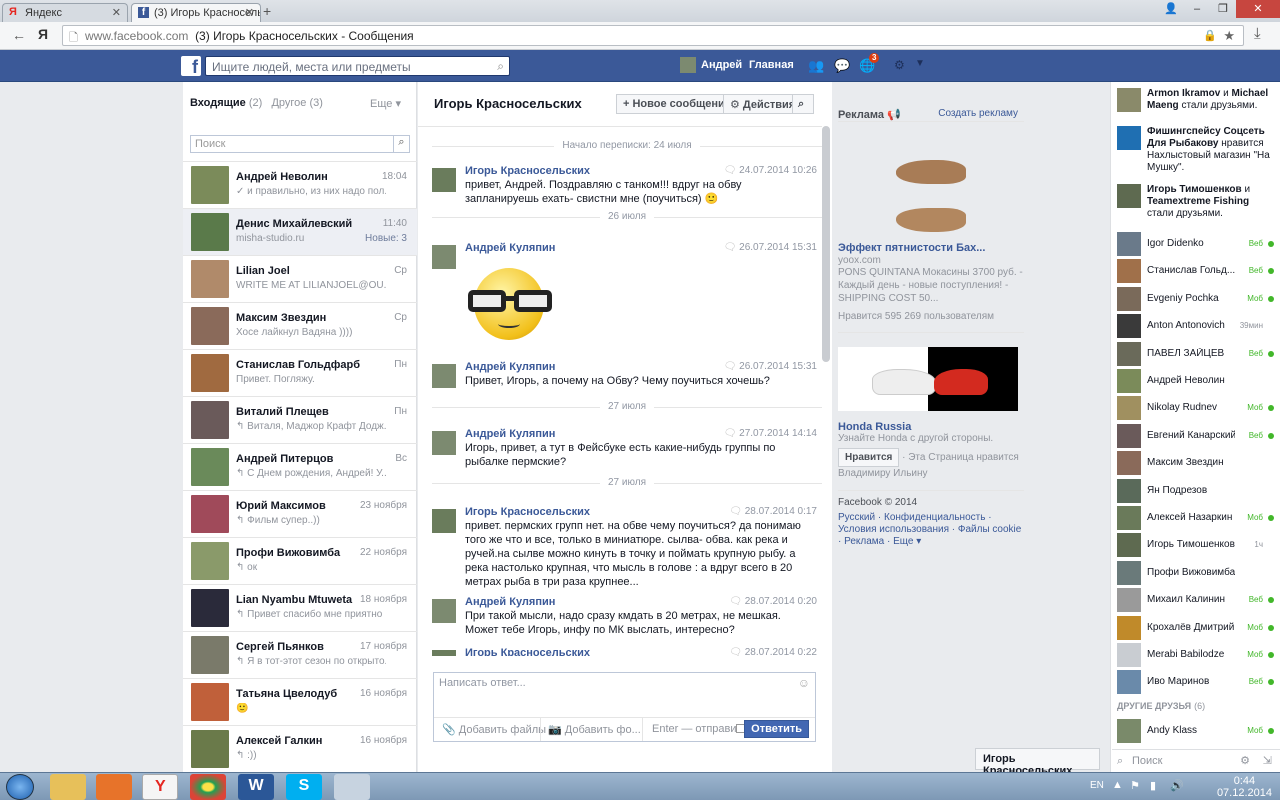  Describe the element at coordinates (776, 729) in the screenshot. I see `reply-button: Ответить` at that location.